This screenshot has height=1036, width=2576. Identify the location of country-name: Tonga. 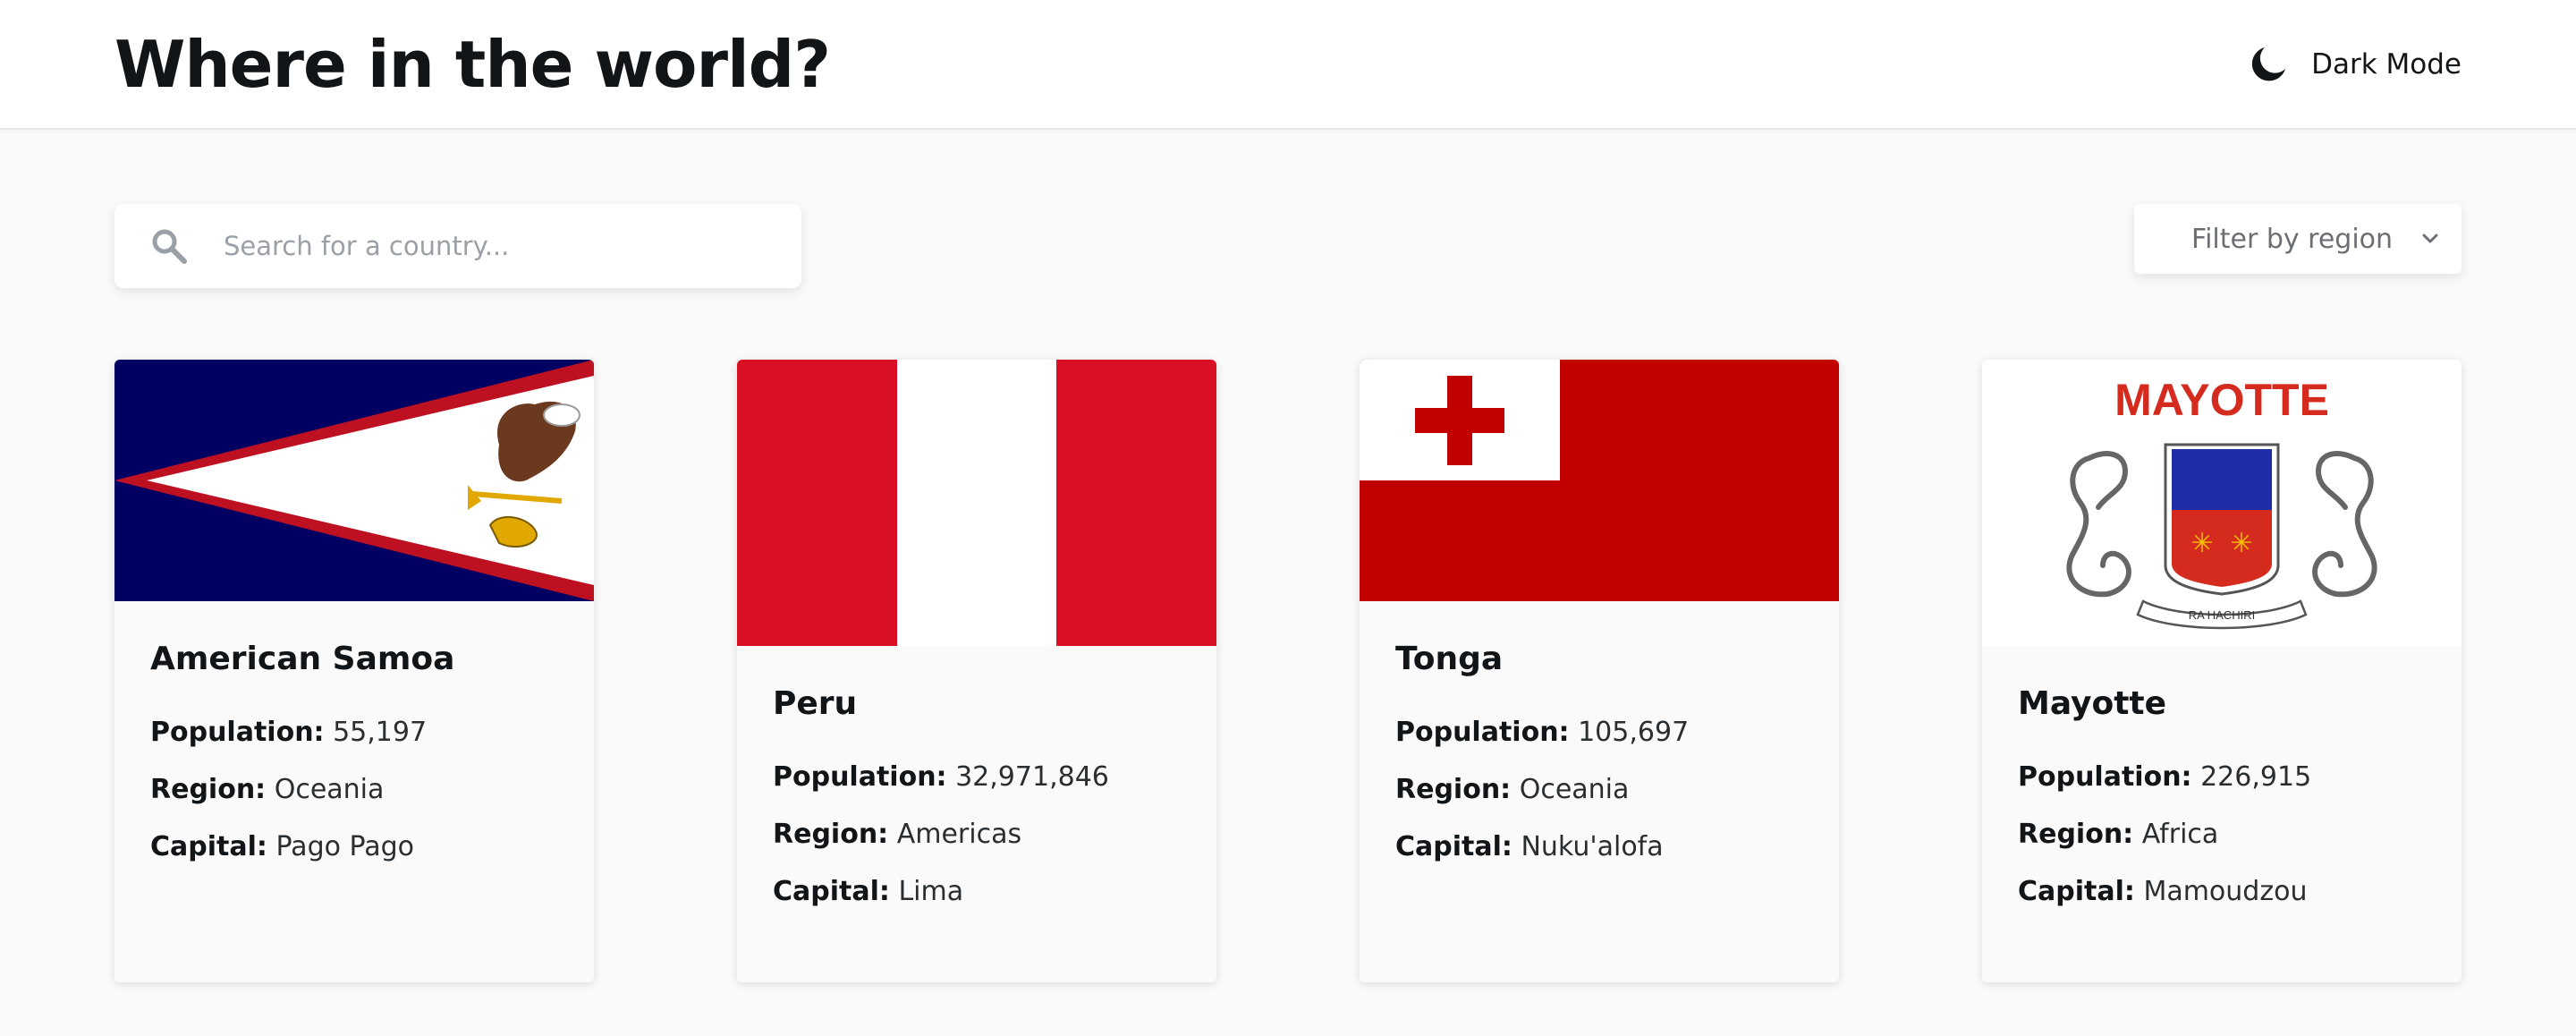
(1449, 659).